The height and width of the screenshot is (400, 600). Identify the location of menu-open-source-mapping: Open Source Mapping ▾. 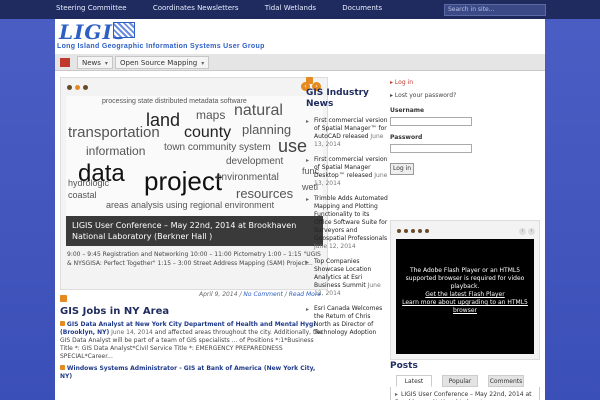
(162, 62).